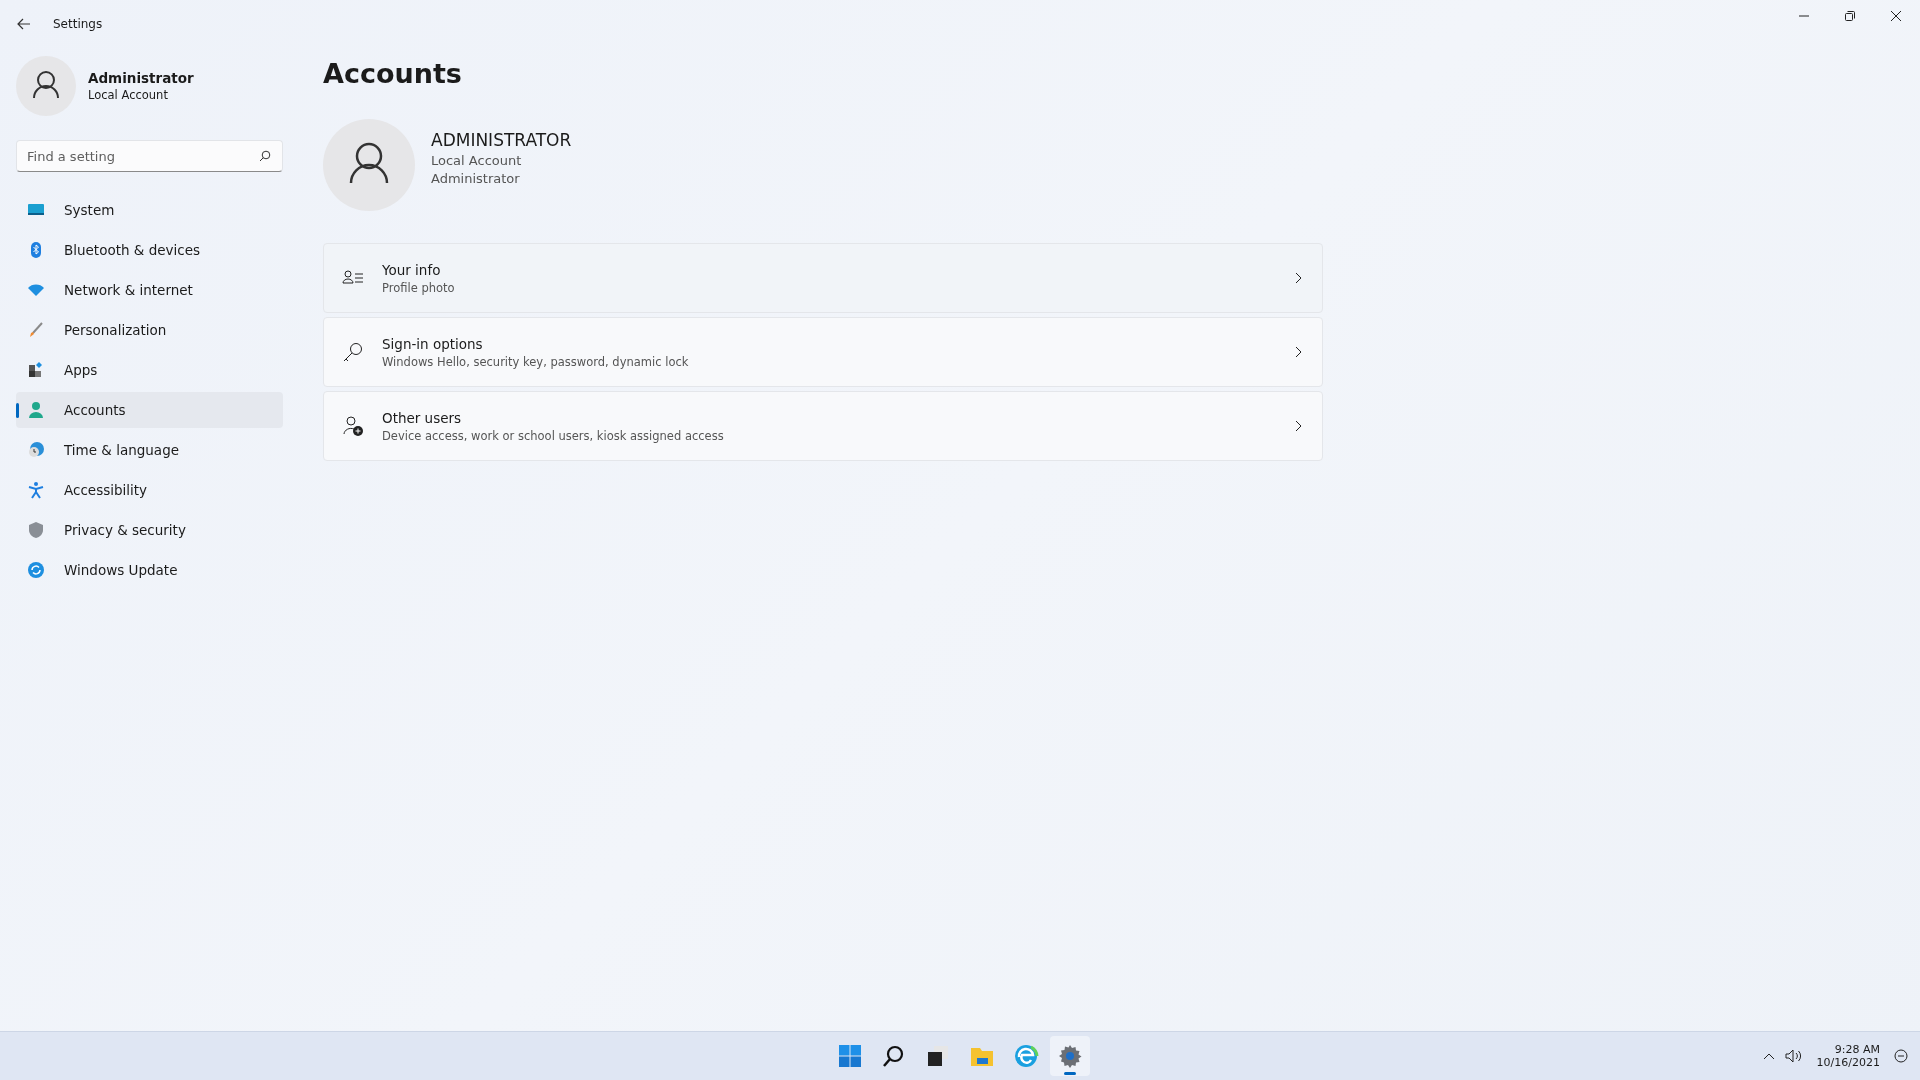 The width and height of the screenshot is (1920, 1080). Describe the element at coordinates (501, 140) in the screenshot. I see `user-name: ADMINISTRATOR` at that location.